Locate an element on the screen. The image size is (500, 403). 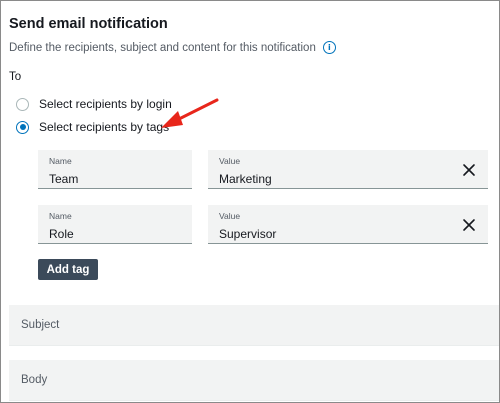
subject-section: Subject is located at coordinates (254, 325).